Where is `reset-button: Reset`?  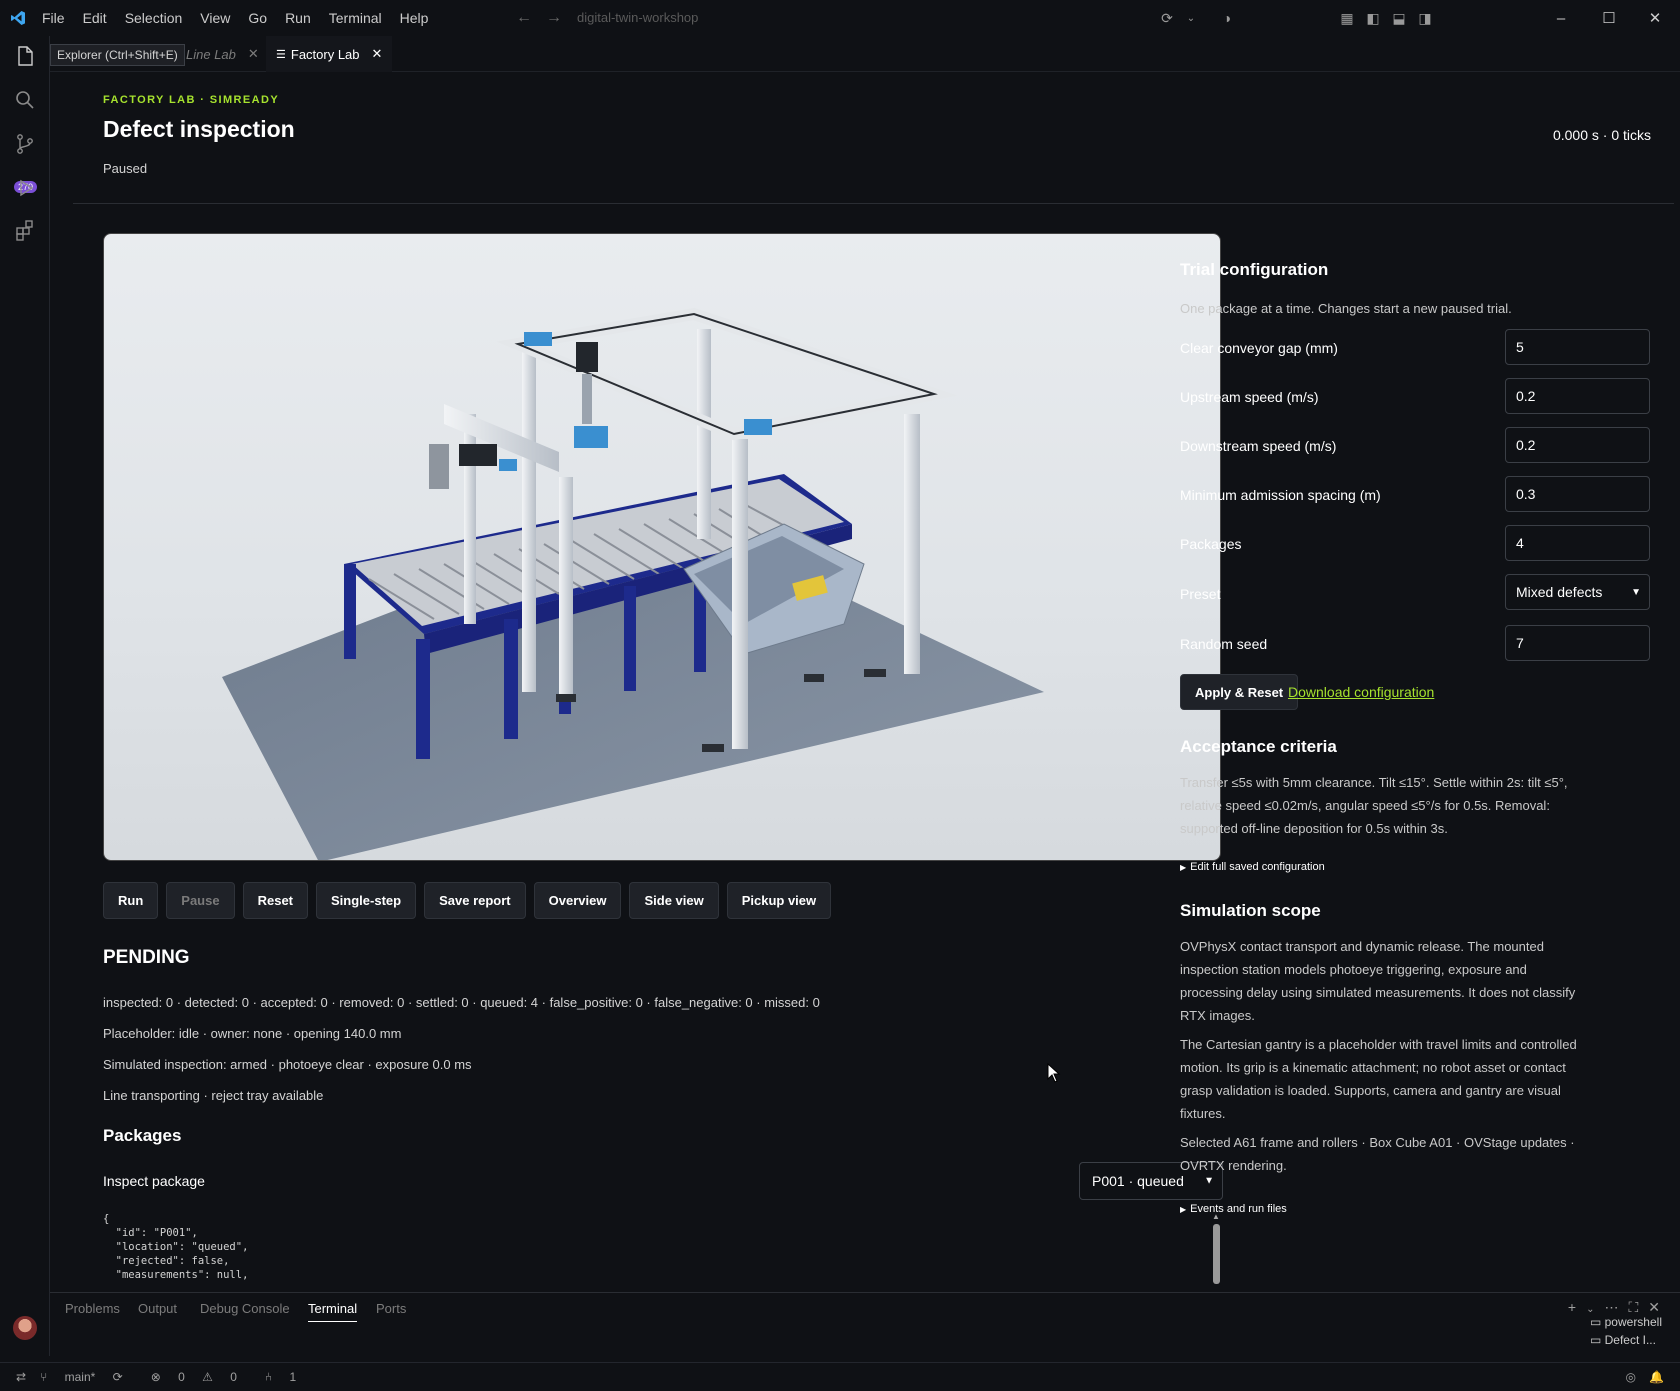
reset-button: Reset is located at coordinates (275, 900).